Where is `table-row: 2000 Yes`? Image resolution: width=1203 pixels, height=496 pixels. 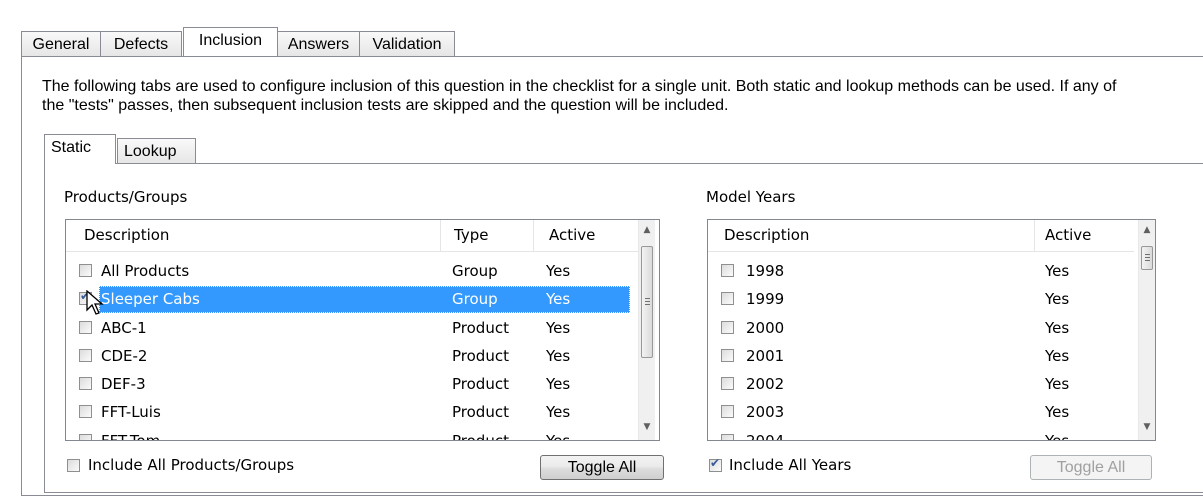
table-row: 2000 Yes is located at coordinates (921, 328).